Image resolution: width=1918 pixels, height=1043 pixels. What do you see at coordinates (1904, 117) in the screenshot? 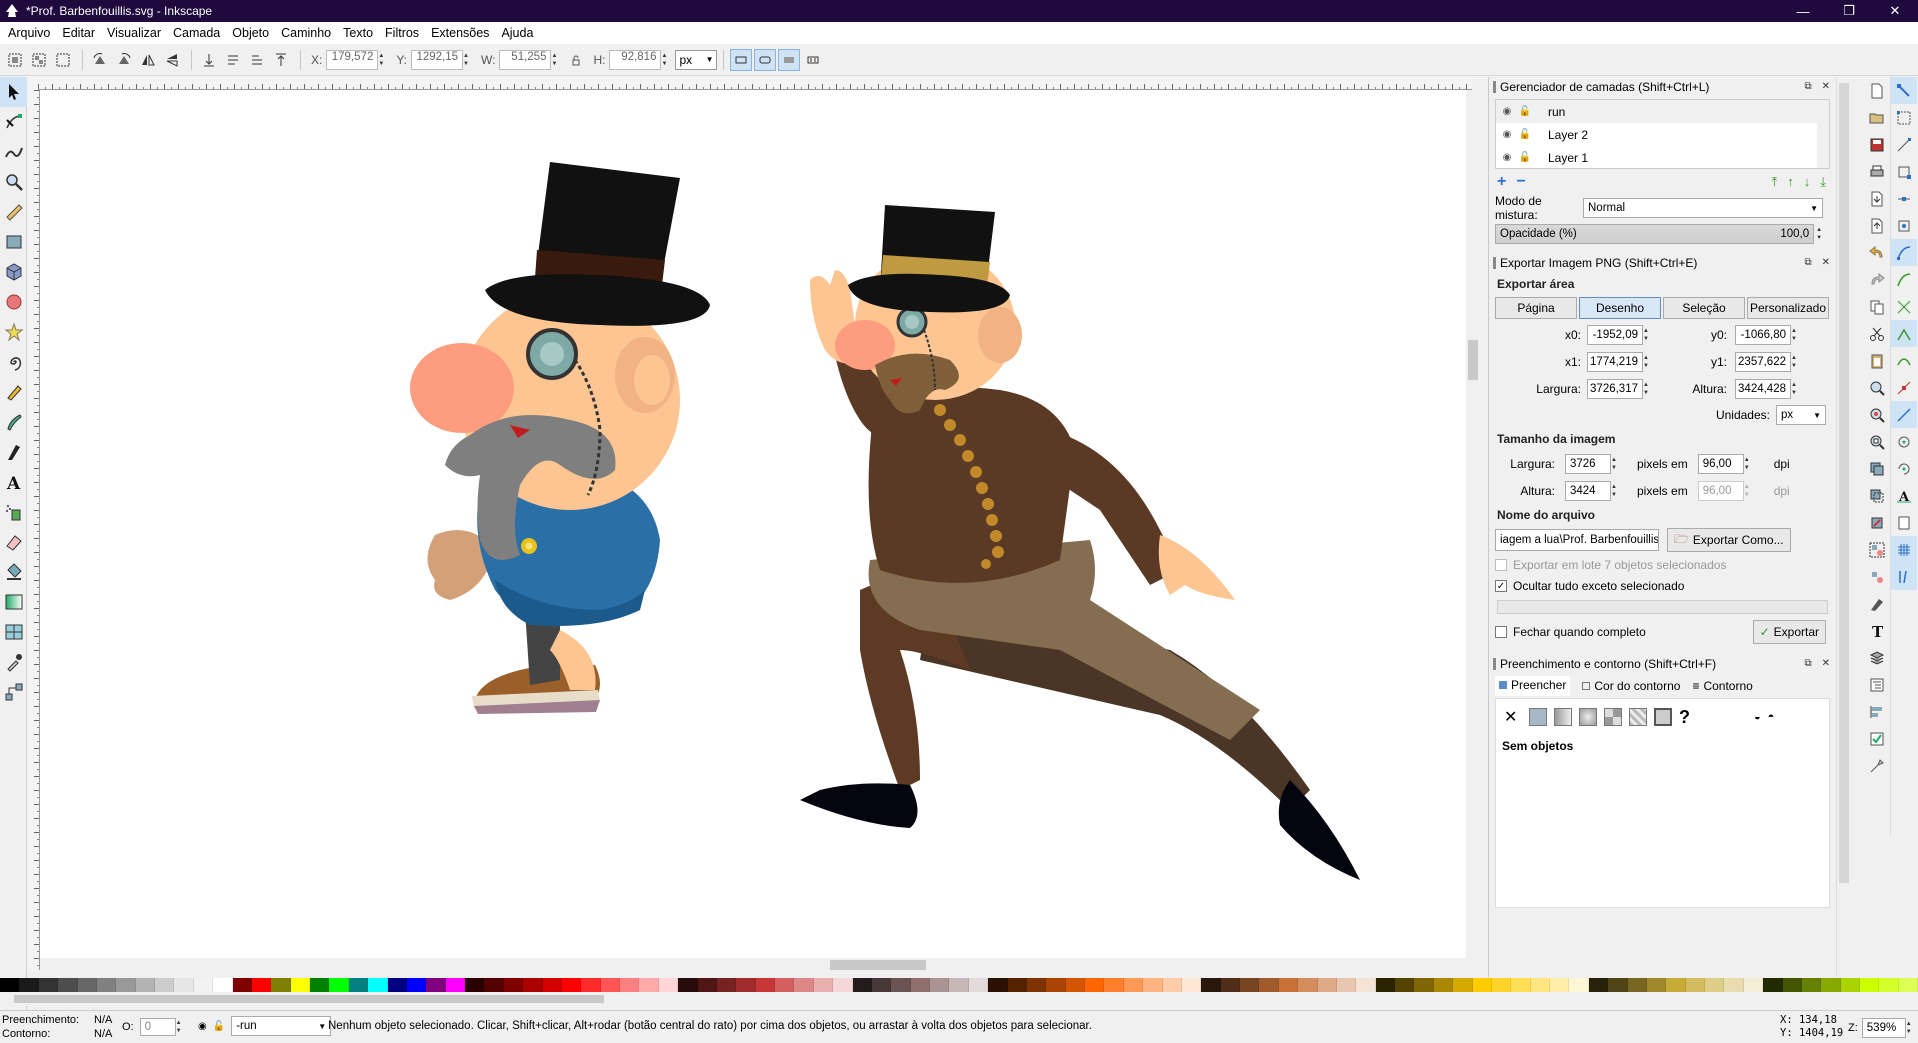
I see `snap-bbox-icon` at bounding box center [1904, 117].